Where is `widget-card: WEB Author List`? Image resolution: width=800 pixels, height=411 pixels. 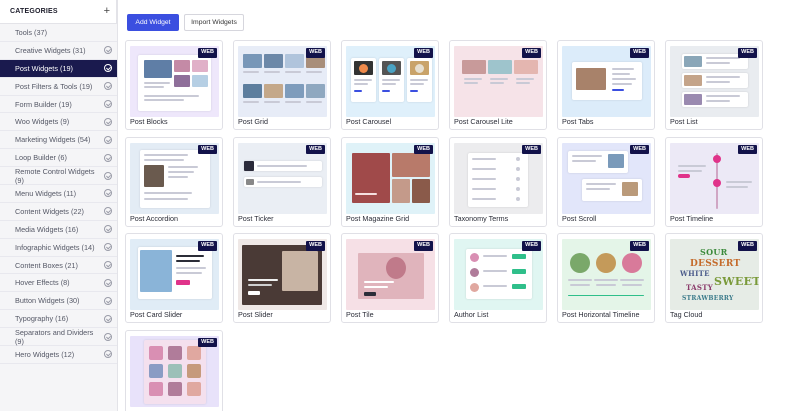
widget-card: WEB Author List is located at coordinates (498, 278).